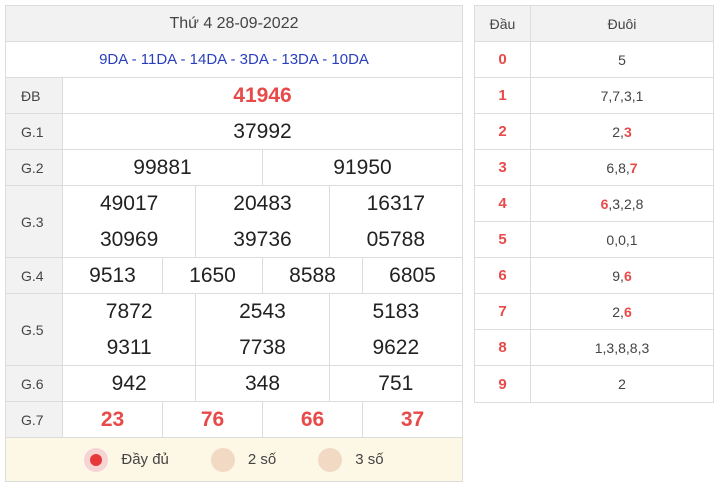  I want to click on head-digit: 8, so click(503, 347).